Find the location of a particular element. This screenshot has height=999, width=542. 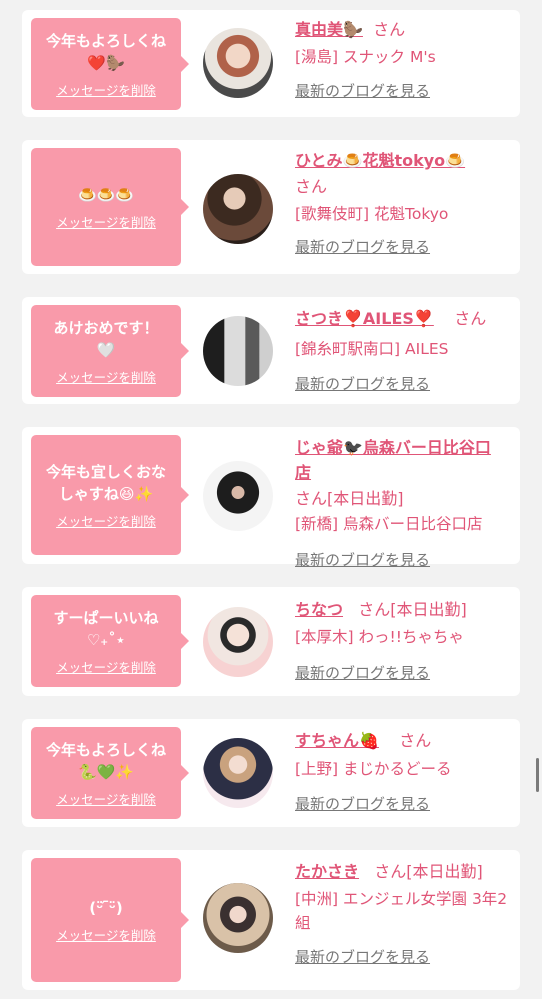

shop-info: [中洲] エンジェル女学園 3年2組 is located at coordinates (401, 911).